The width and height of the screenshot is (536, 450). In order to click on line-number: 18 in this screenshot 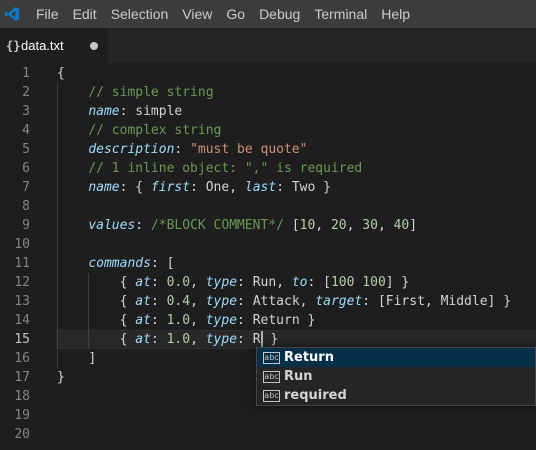, I will do `click(22, 396)`.